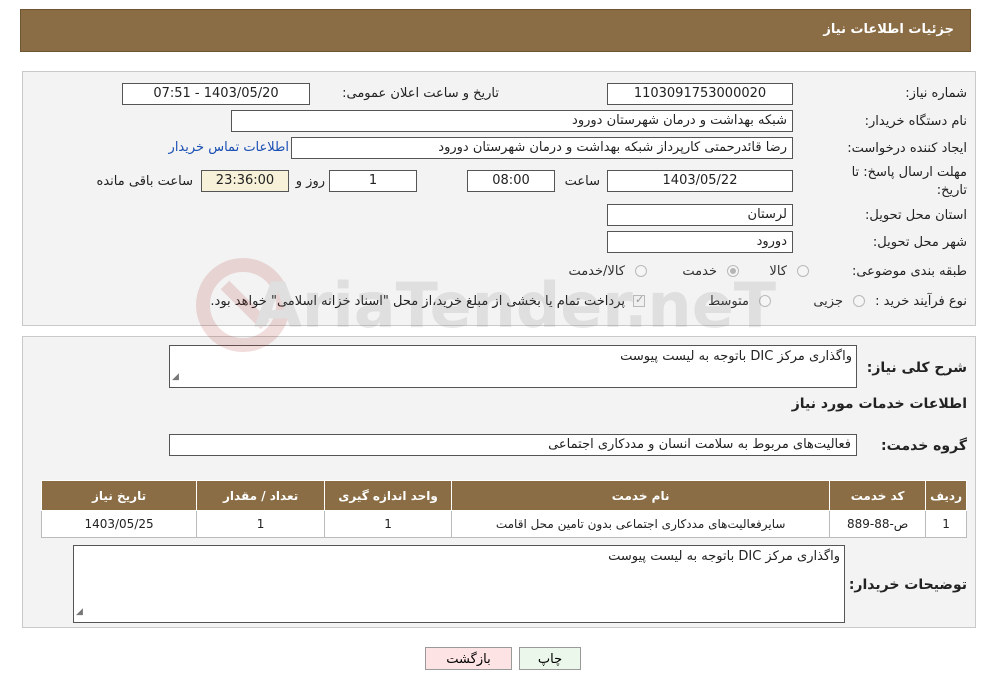 The width and height of the screenshot is (985, 691). I want to click on back-button: بازگشت, so click(468, 658).